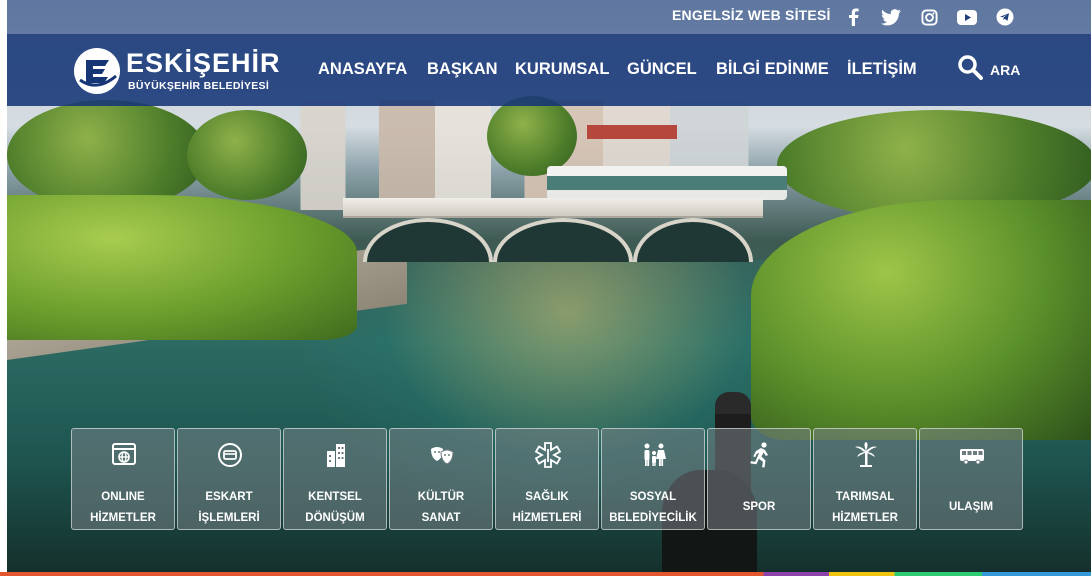  Describe the element at coordinates (970, 67) in the screenshot. I see `search-icon` at that location.